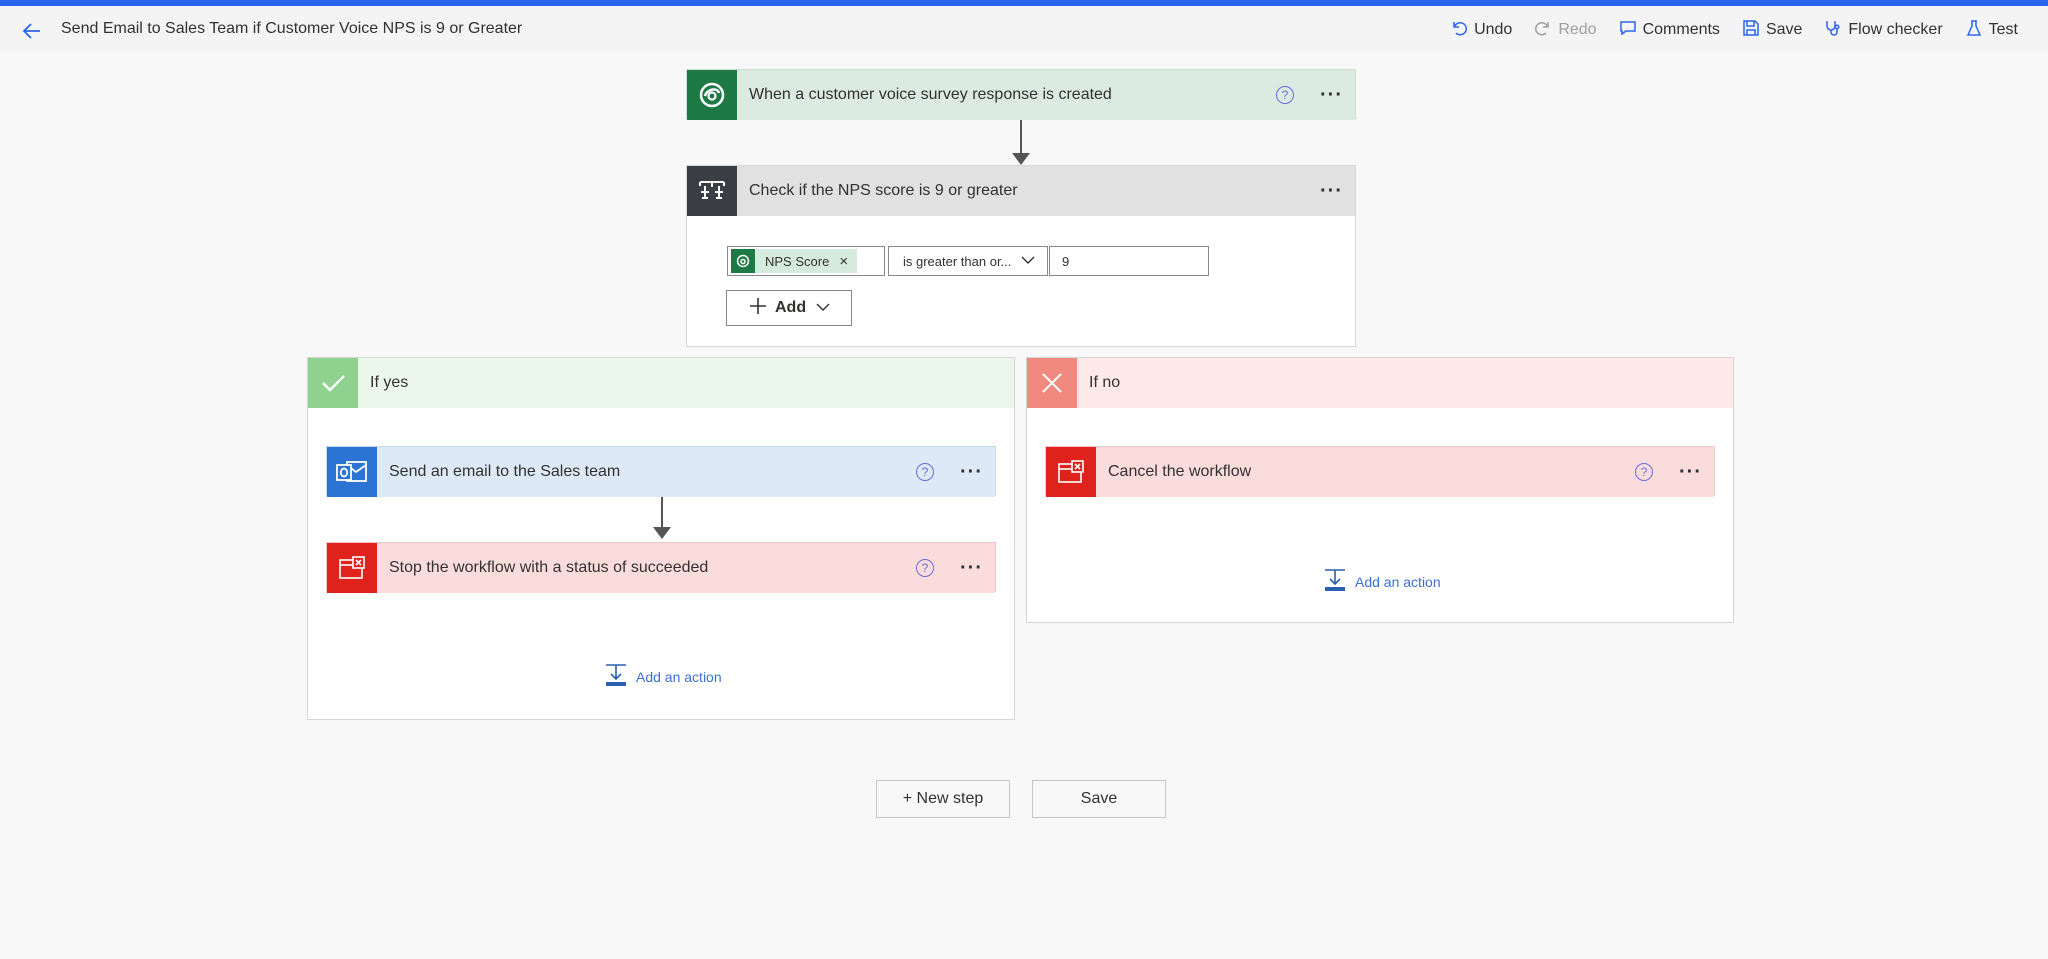 The width and height of the screenshot is (2048, 959). I want to click on save-icon, so click(1751, 30).